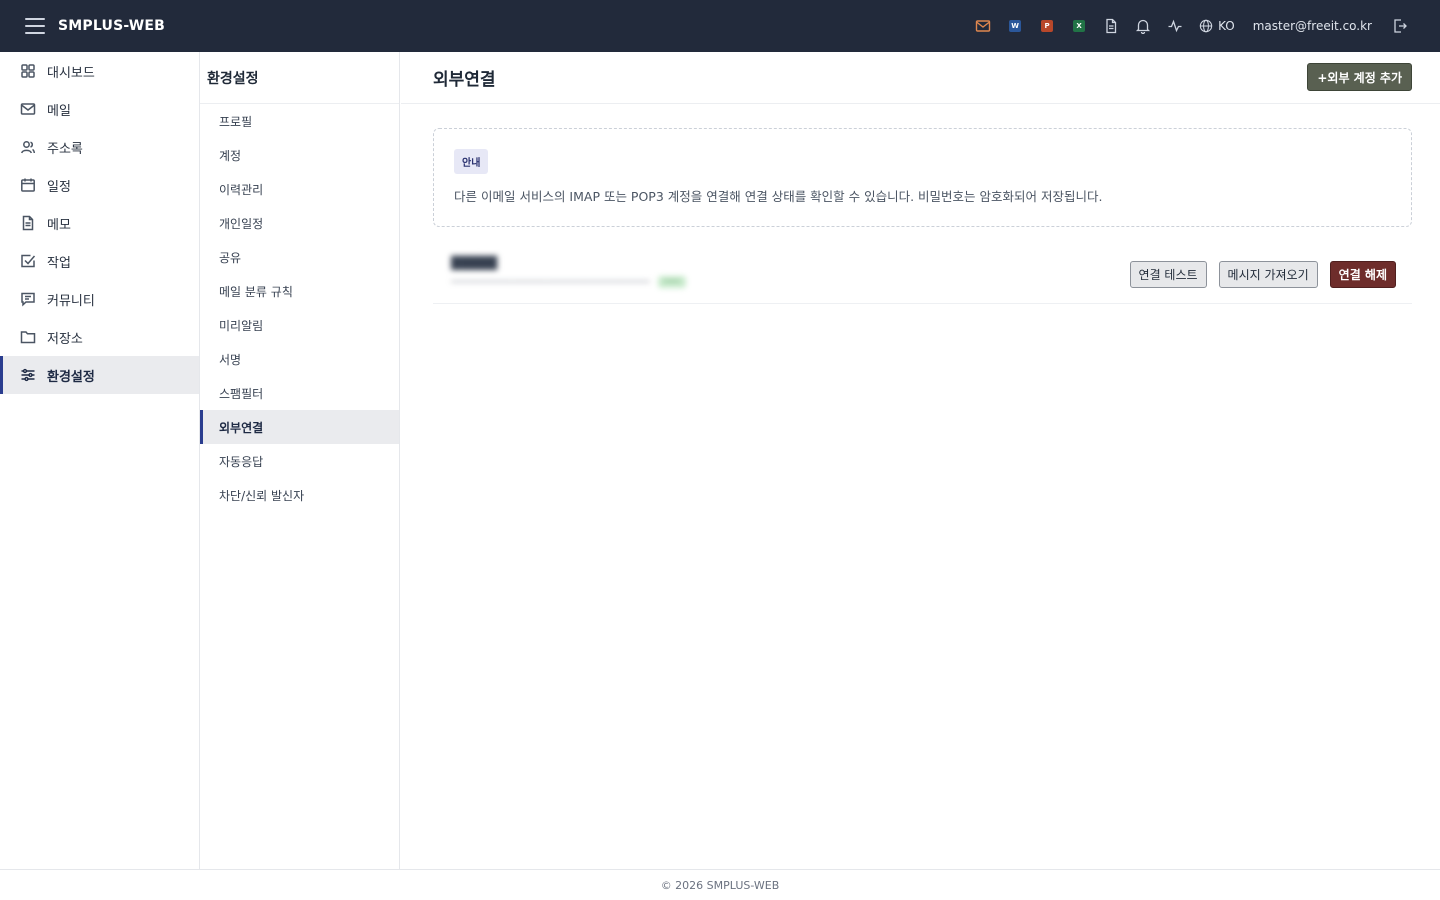 This screenshot has height=900, width=1440. Describe the element at coordinates (71, 73) in the screenshot. I see `nav-item-label: 대시보드` at that location.